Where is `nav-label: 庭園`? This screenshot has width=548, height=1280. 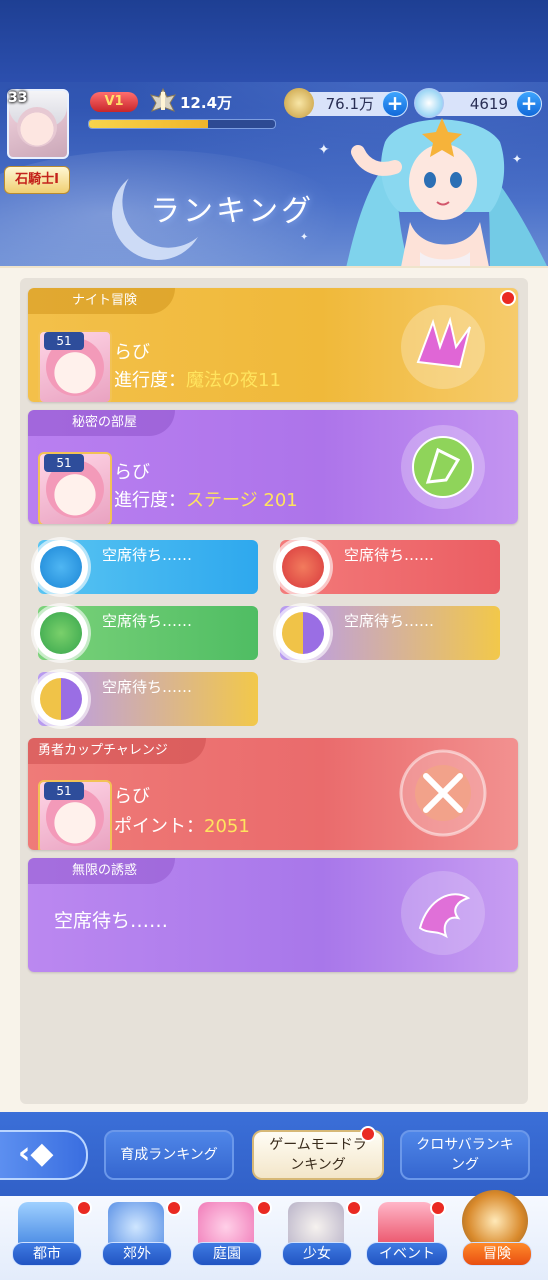 nav-label: 庭園 is located at coordinates (227, 1254).